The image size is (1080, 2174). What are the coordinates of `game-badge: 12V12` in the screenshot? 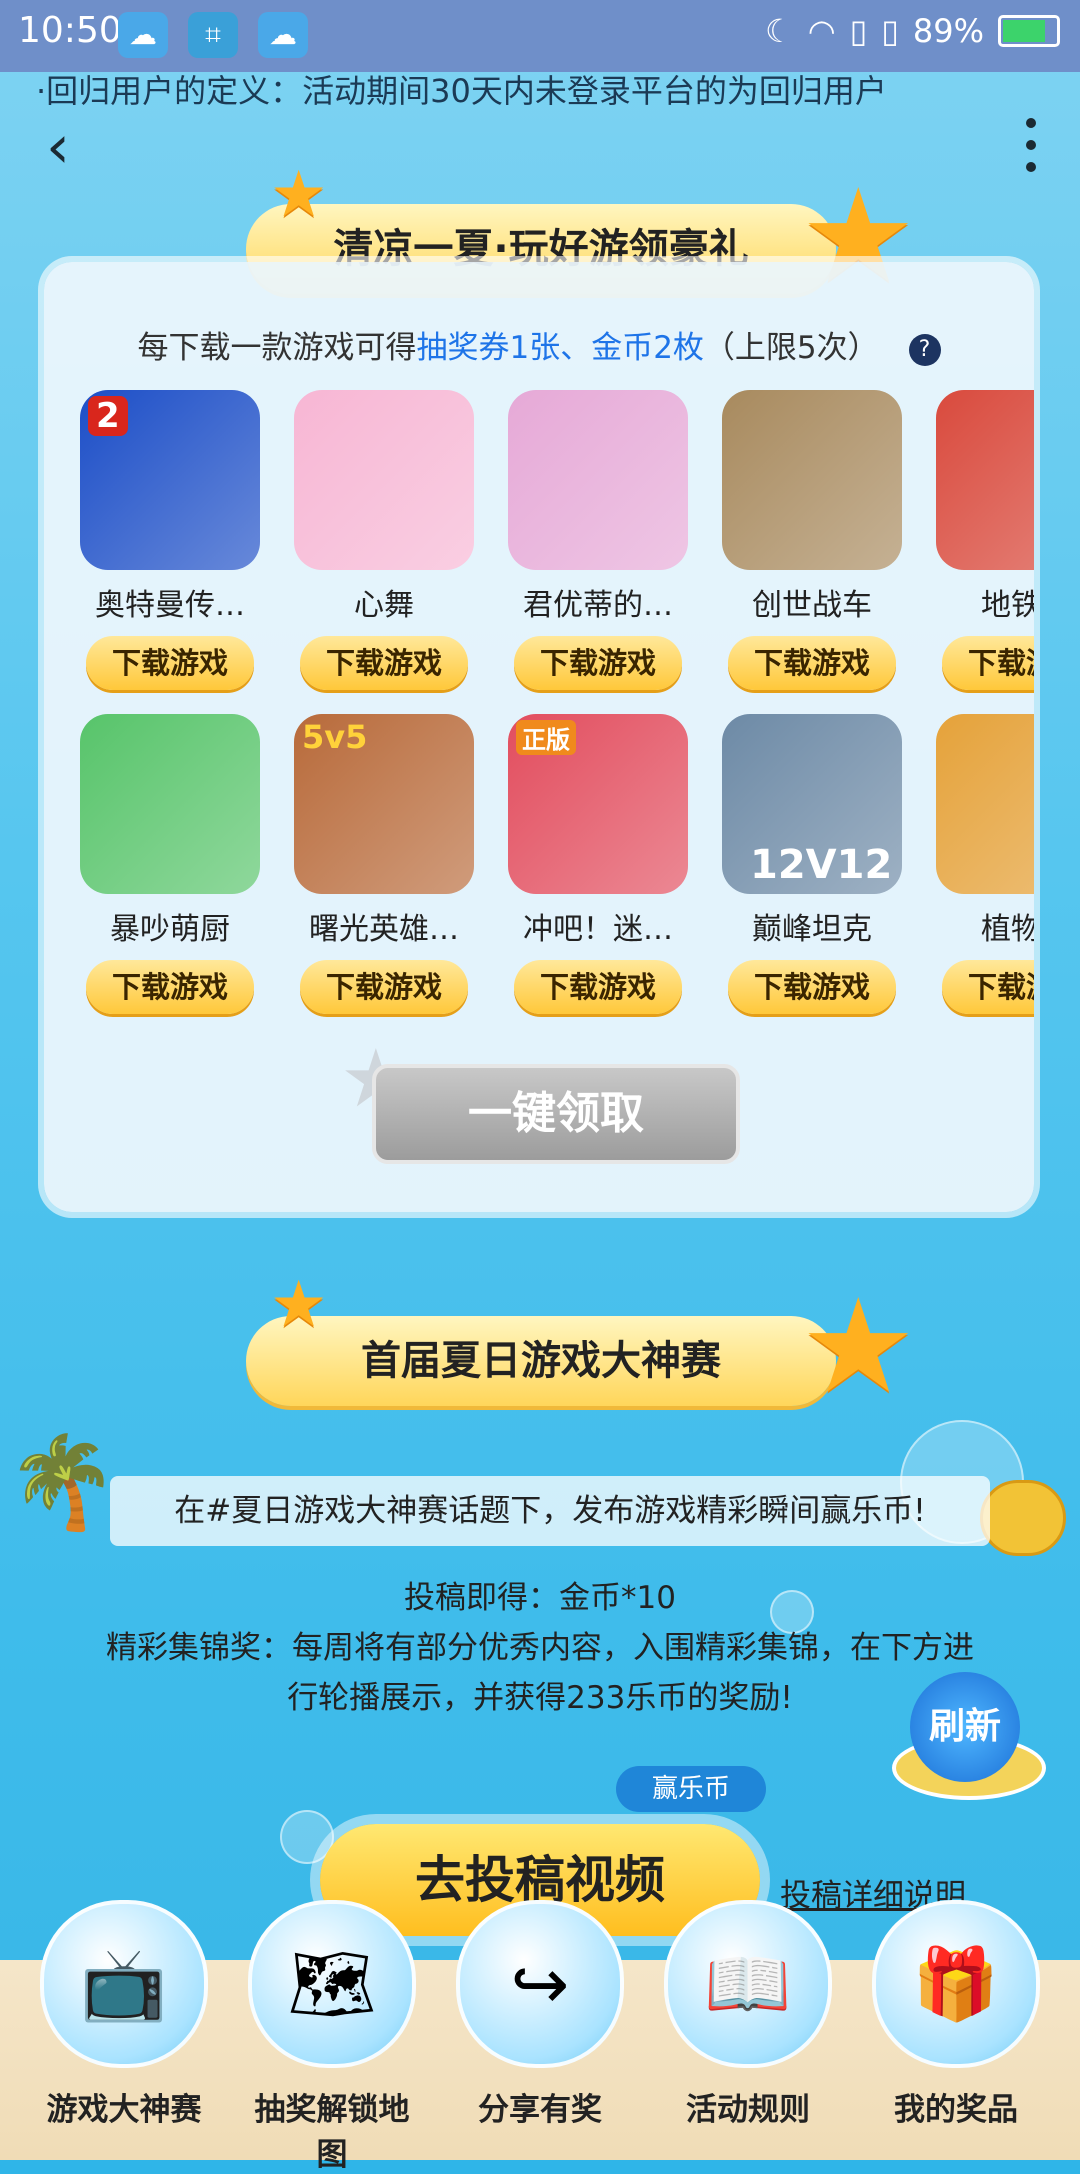 It's located at (821, 865).